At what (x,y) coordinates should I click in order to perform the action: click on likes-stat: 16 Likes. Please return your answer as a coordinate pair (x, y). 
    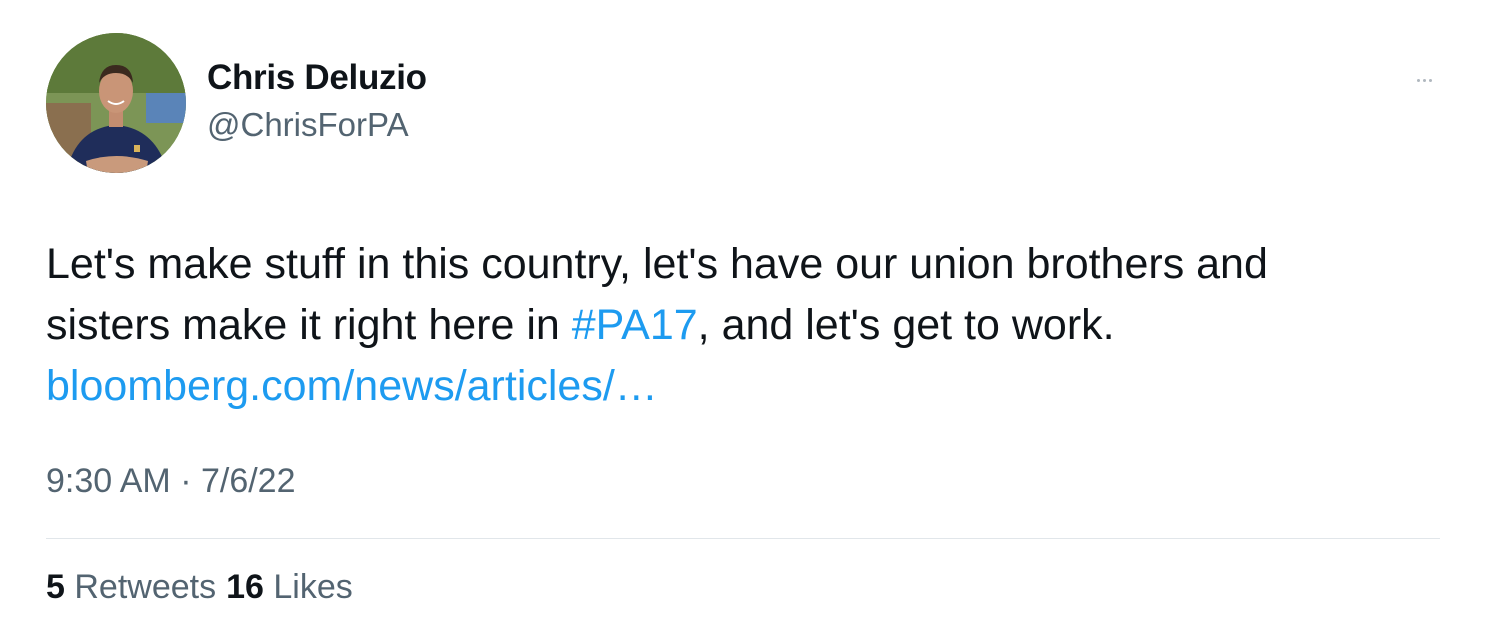
    Looking at the image, I should click on (289, 587).